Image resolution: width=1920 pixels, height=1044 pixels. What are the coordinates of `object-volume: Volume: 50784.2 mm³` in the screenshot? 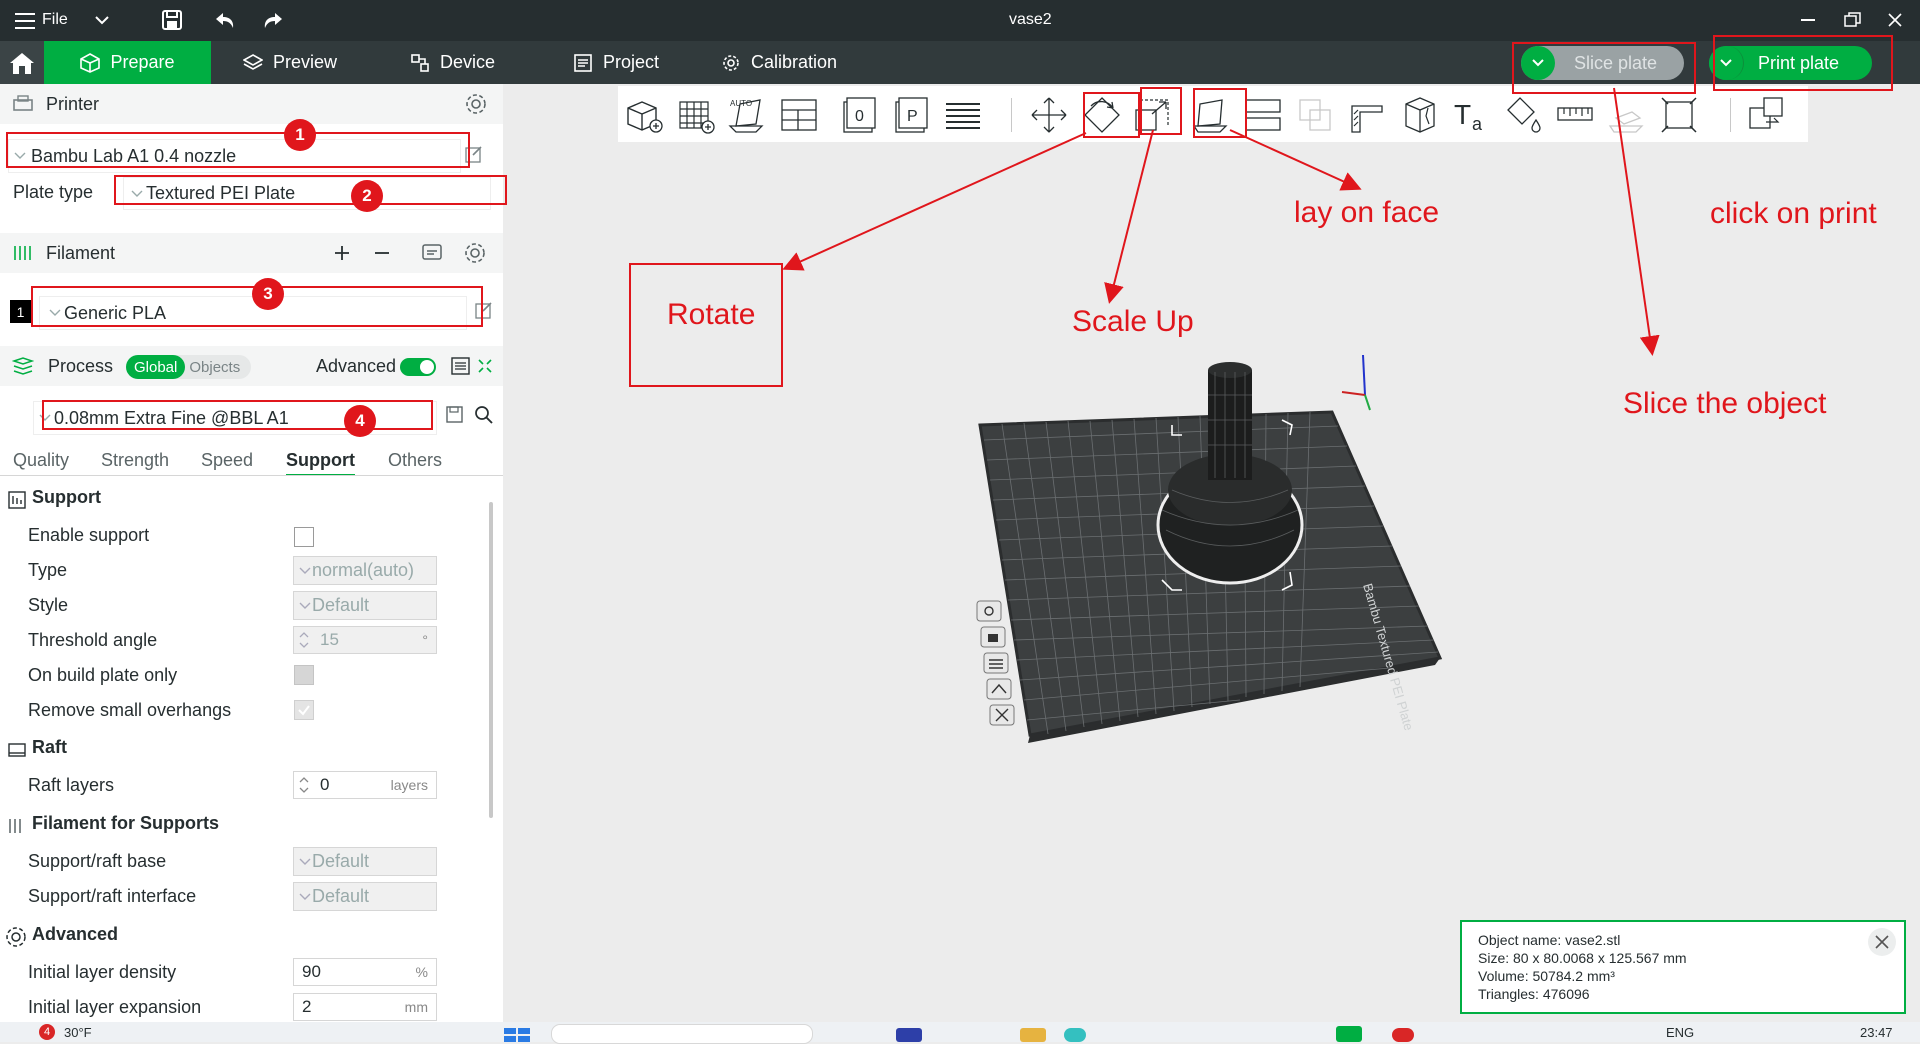 It's located at (1546, 976).